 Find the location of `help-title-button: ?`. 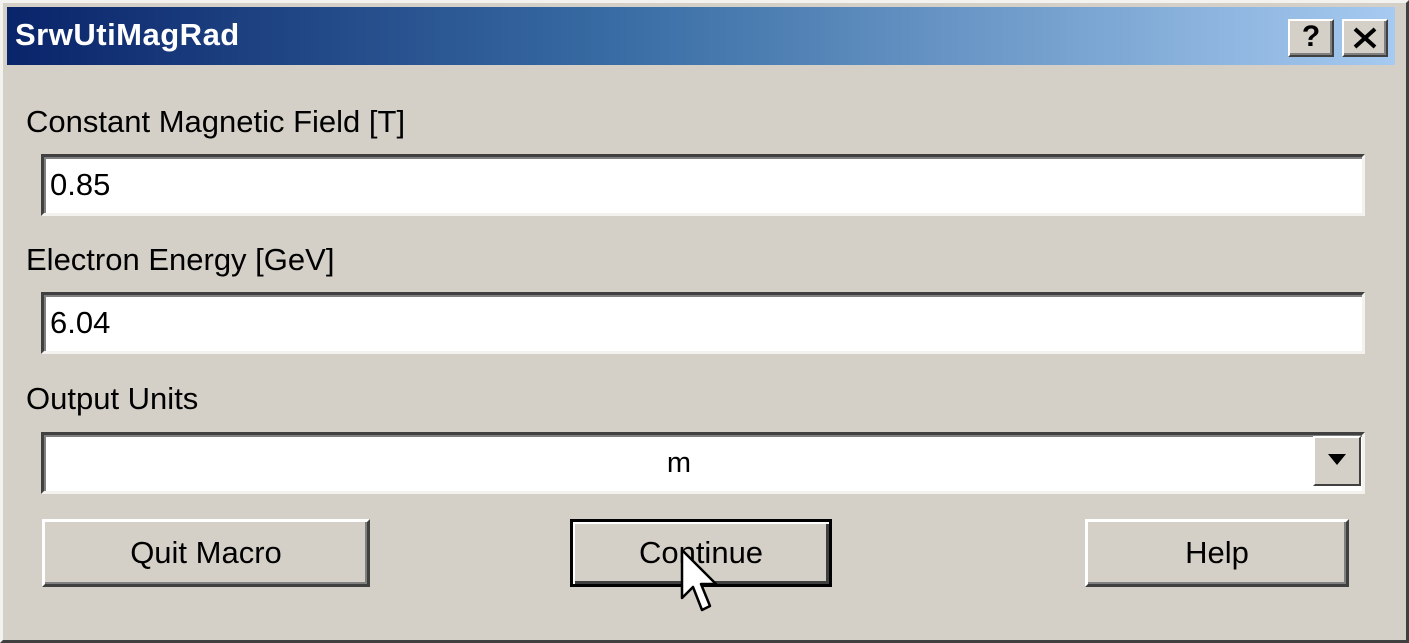

help-title-button: ? is located at coordinates (1311, 38).